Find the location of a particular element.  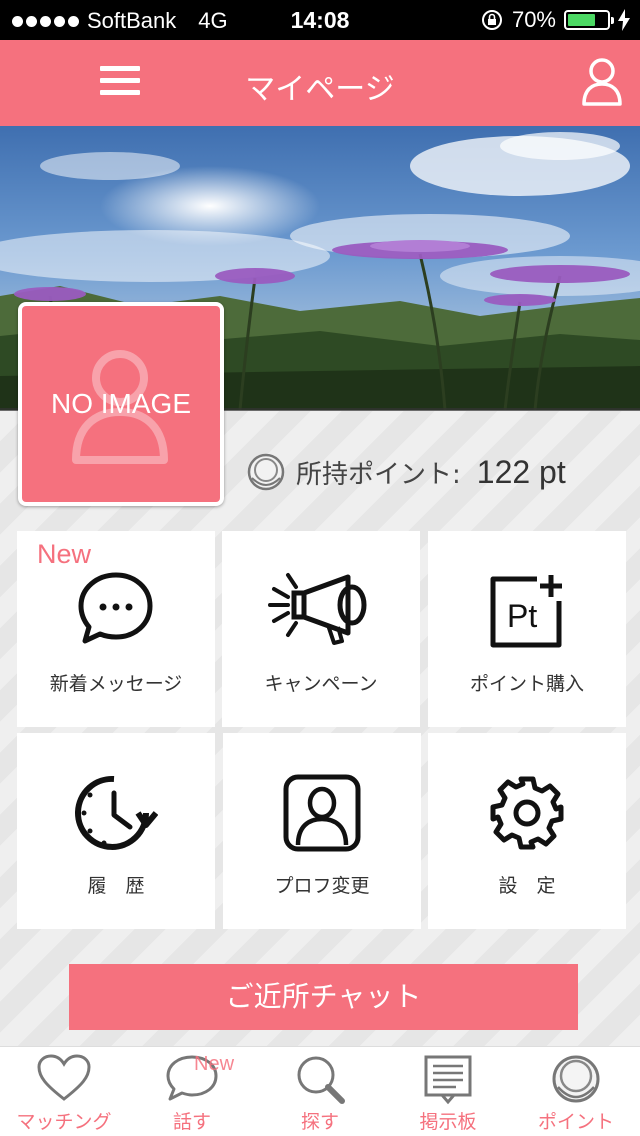

tile-point-purchase: Pt ポイント購入 is located at coordinates (527, 629).